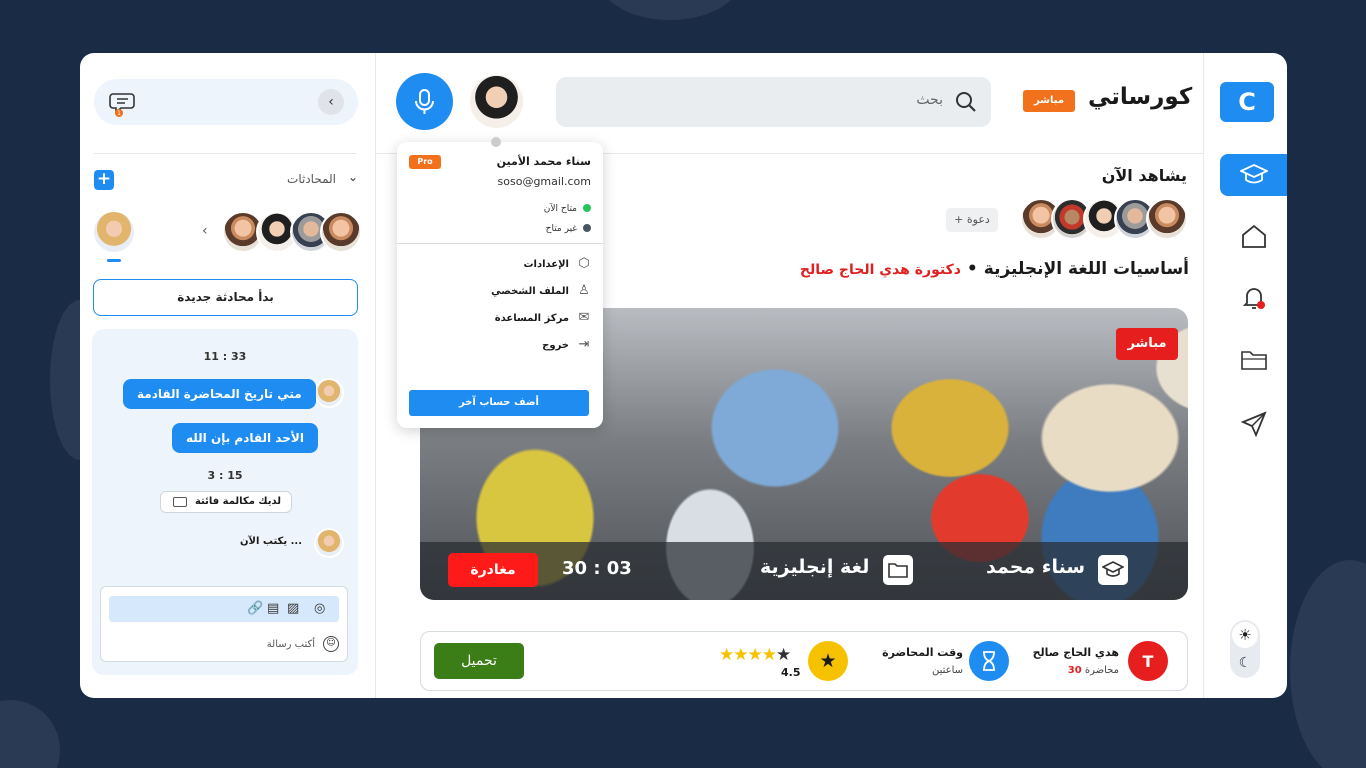  I want to click on status-dot, so click(587, 228).